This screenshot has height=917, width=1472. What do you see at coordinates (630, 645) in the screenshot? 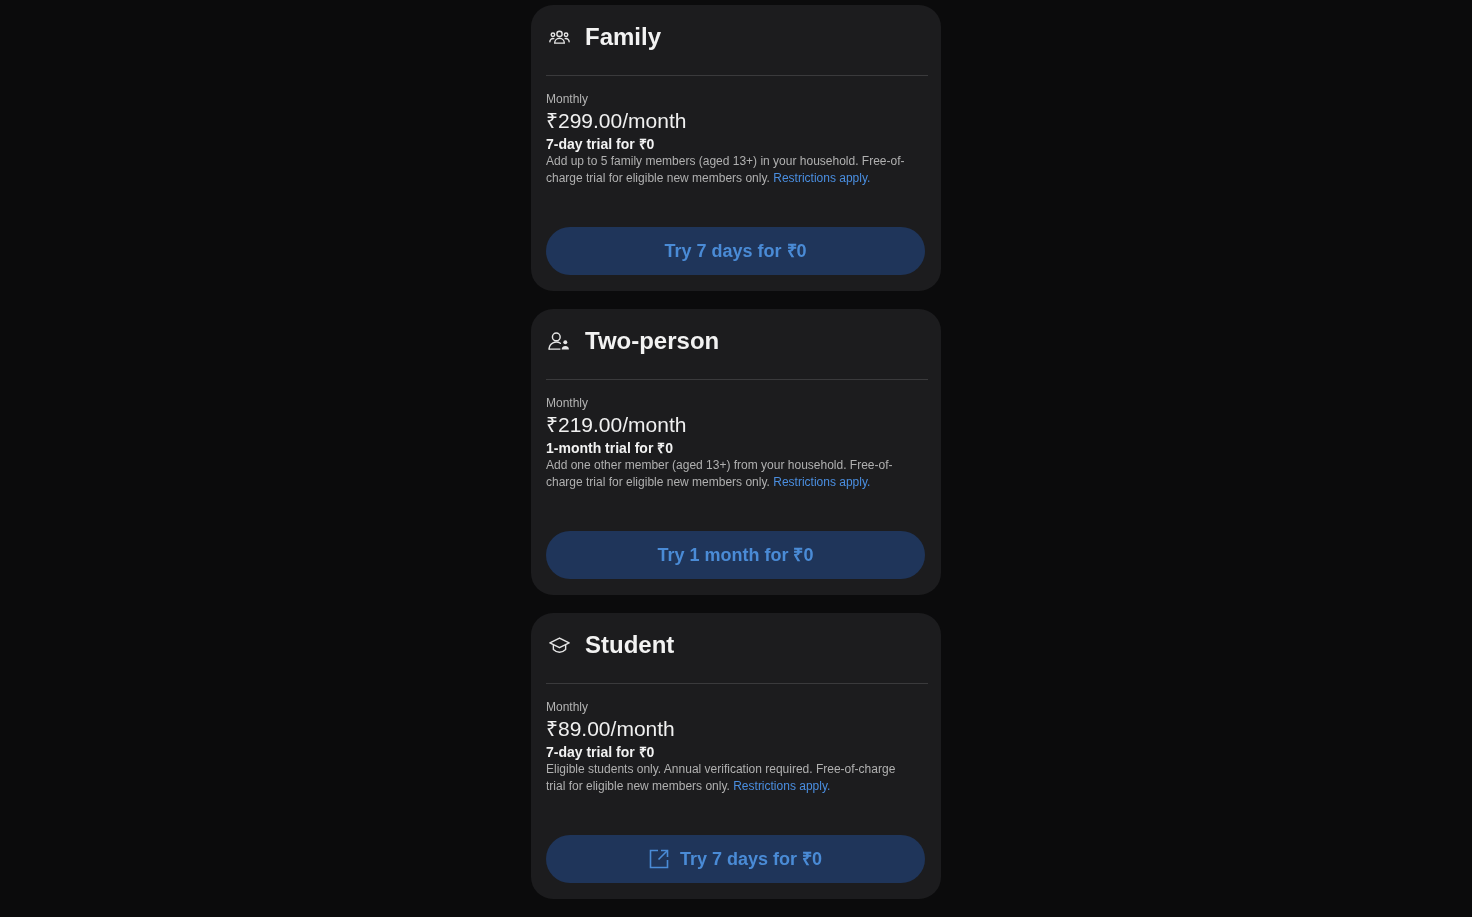
I see `plan-title: Student` at bounding box center [630, 645].